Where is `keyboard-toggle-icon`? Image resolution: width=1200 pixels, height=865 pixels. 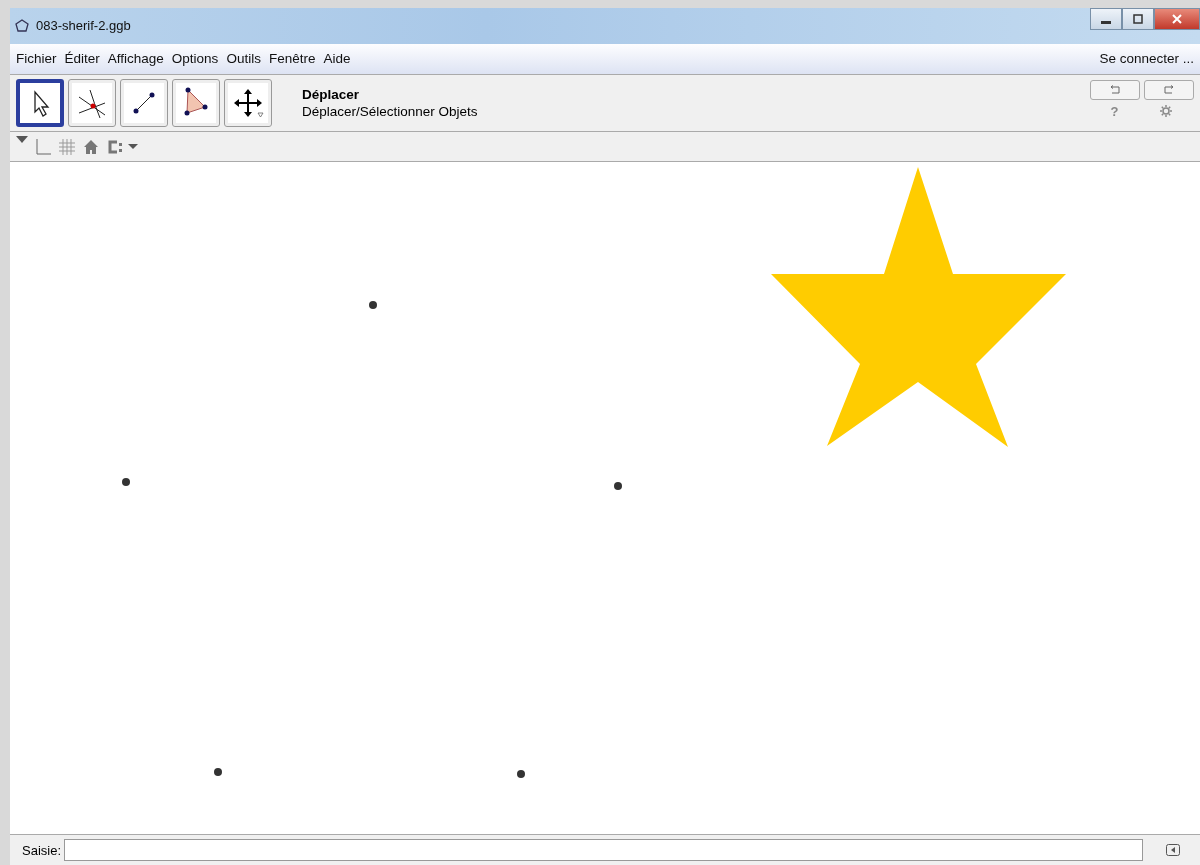 keyboard-toggle-icon is located at coordinates (1173, 850).